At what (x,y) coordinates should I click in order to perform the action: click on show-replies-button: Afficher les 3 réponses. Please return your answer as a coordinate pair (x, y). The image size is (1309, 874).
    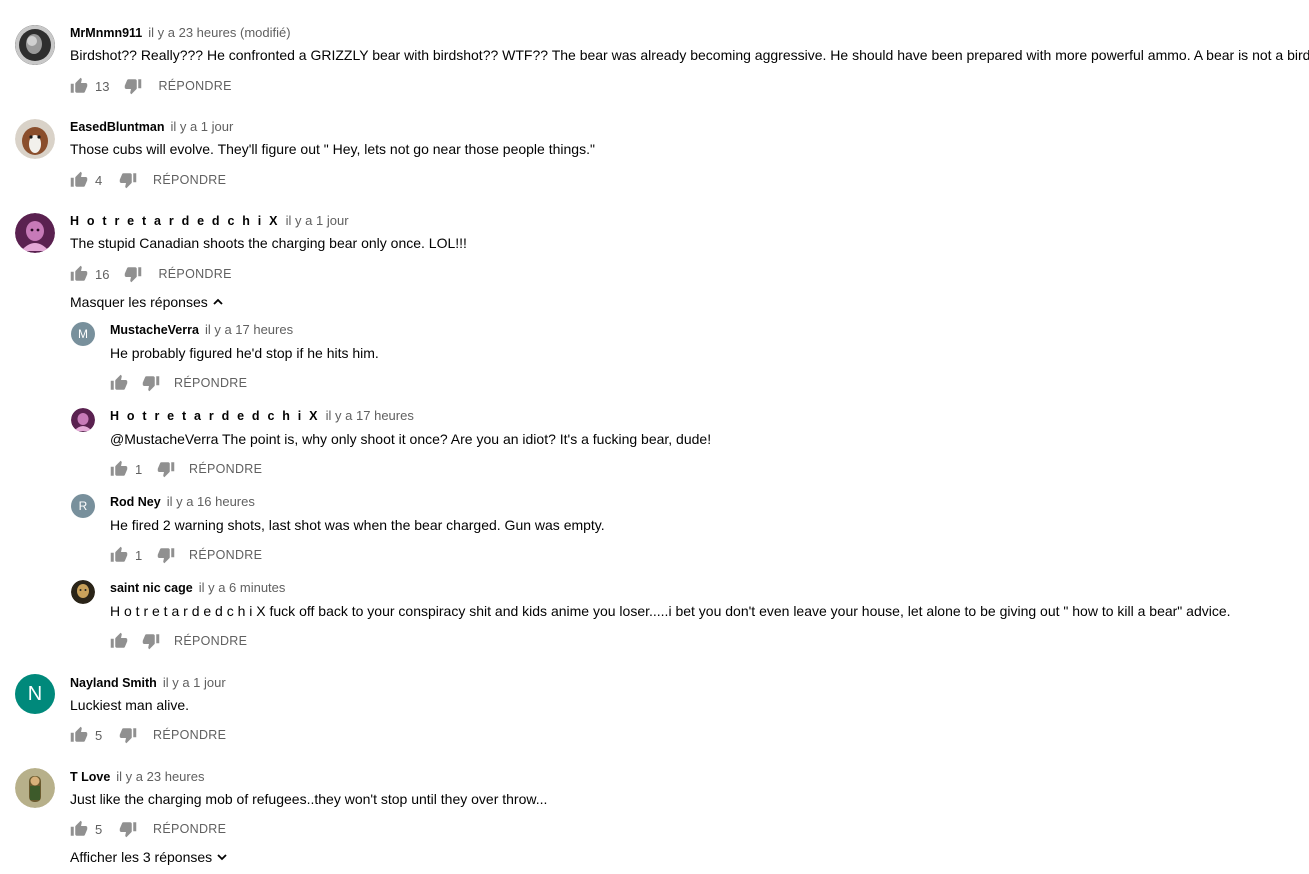
    Looking at the image, I should click on (148, 857).